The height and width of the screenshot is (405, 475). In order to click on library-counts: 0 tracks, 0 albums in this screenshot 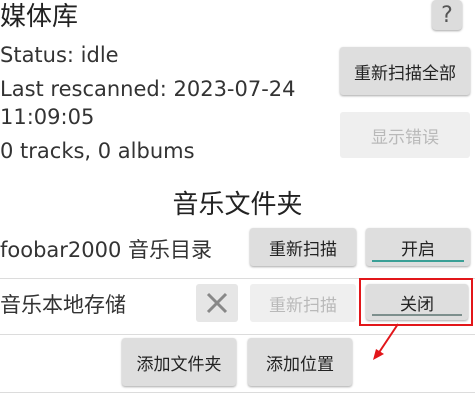, I will do `click(97, 151)`.